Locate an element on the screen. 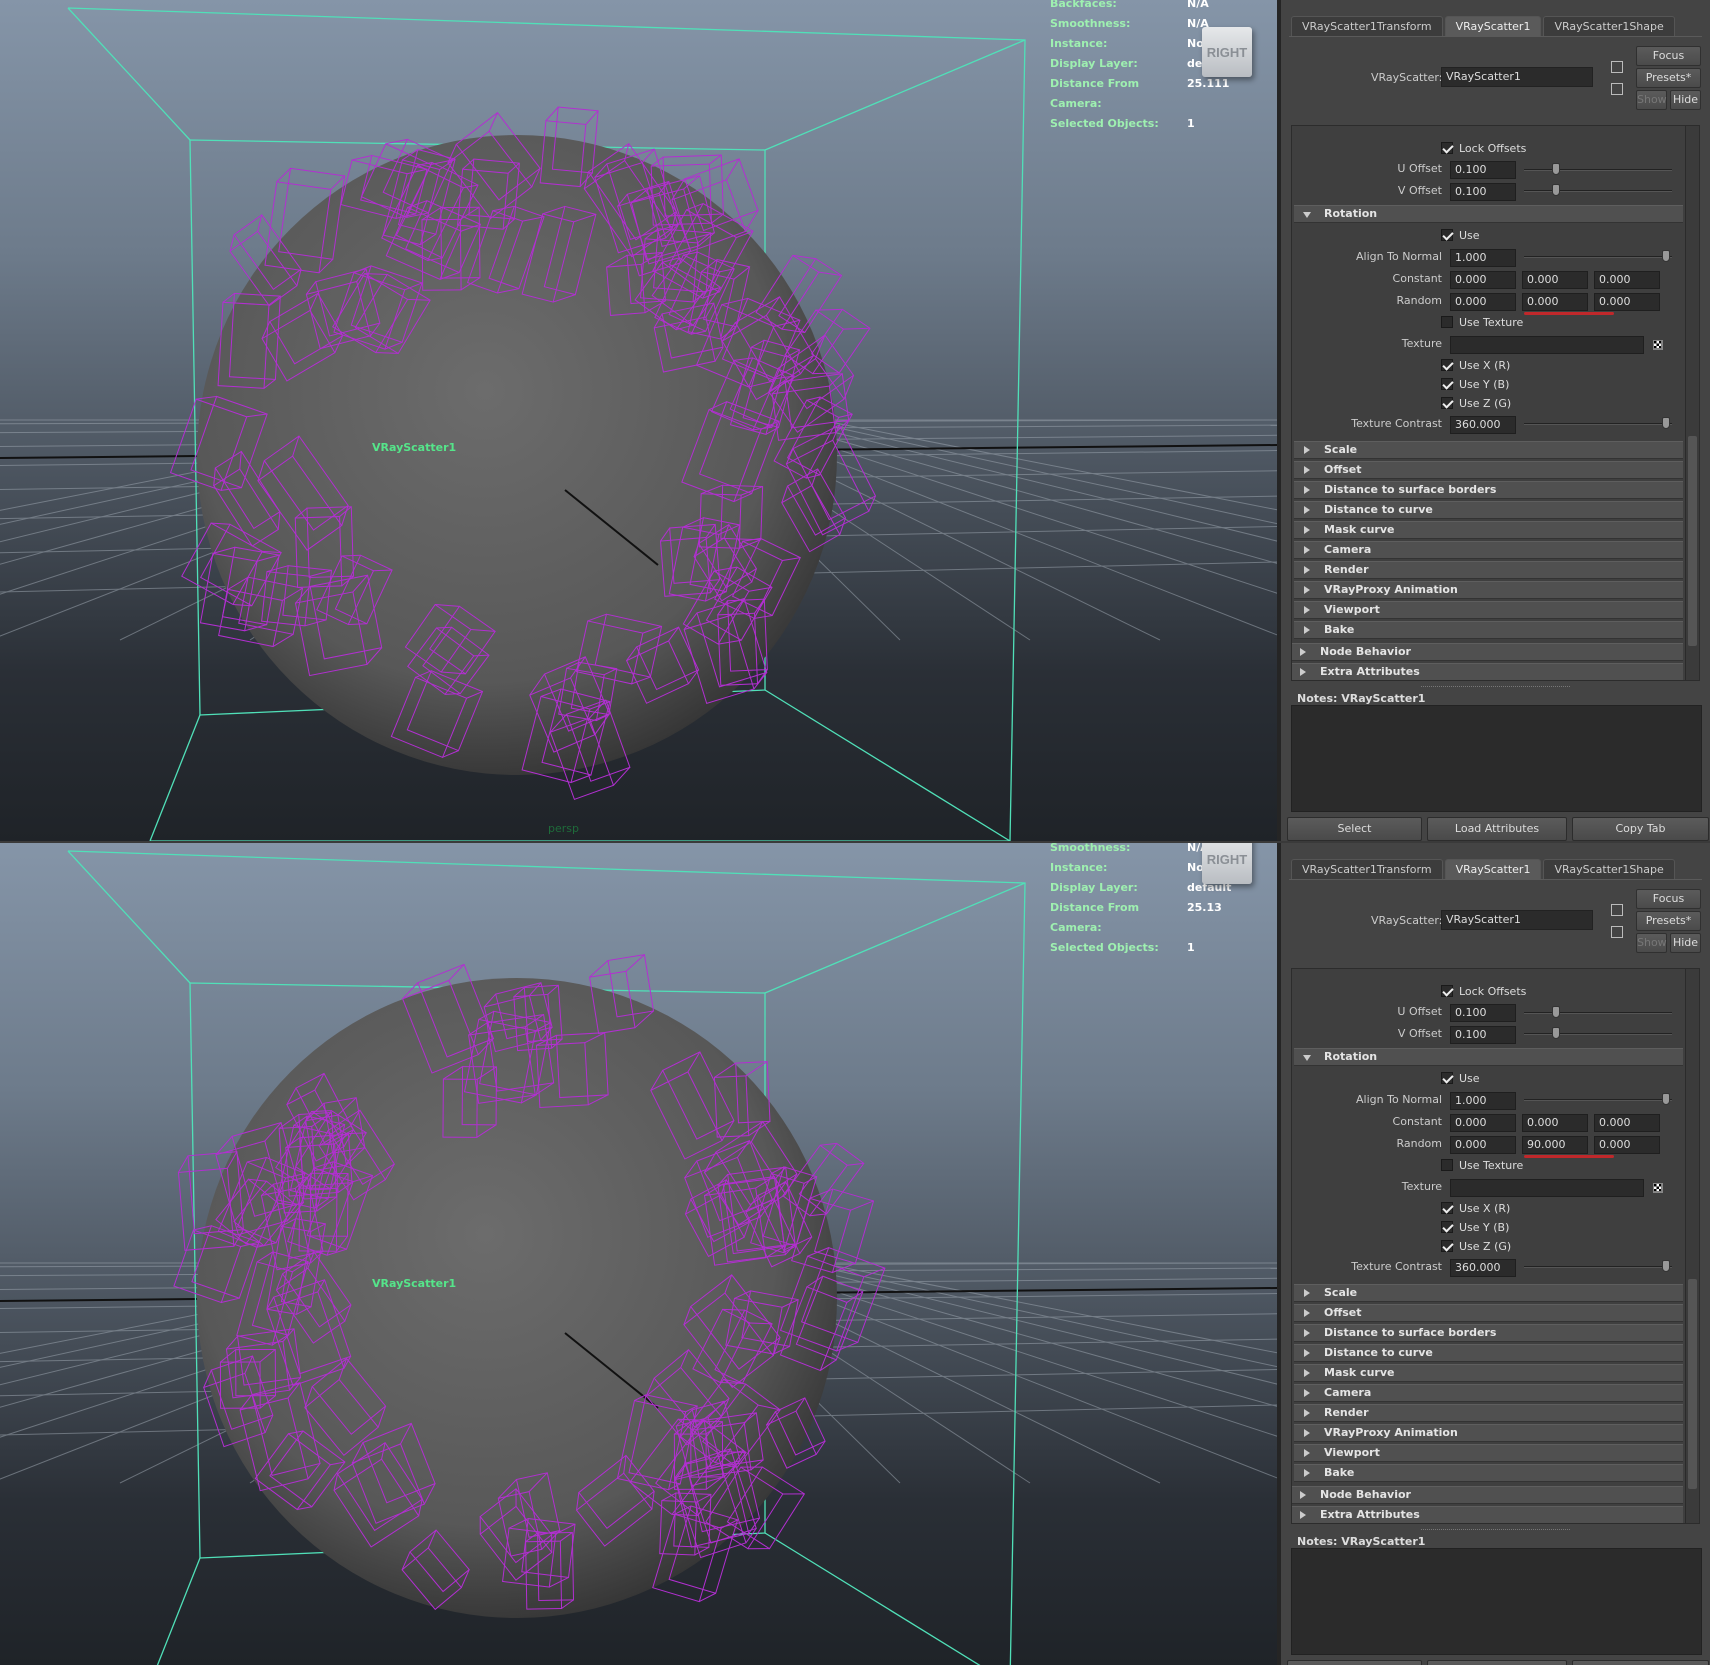  texture-contrast-slider is located at coordinates (1598, 423).